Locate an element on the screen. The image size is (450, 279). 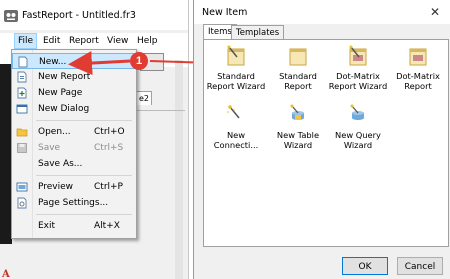
item-dot-matrix-report: Dot-Matrix Report is located at coordinates (418, 68).